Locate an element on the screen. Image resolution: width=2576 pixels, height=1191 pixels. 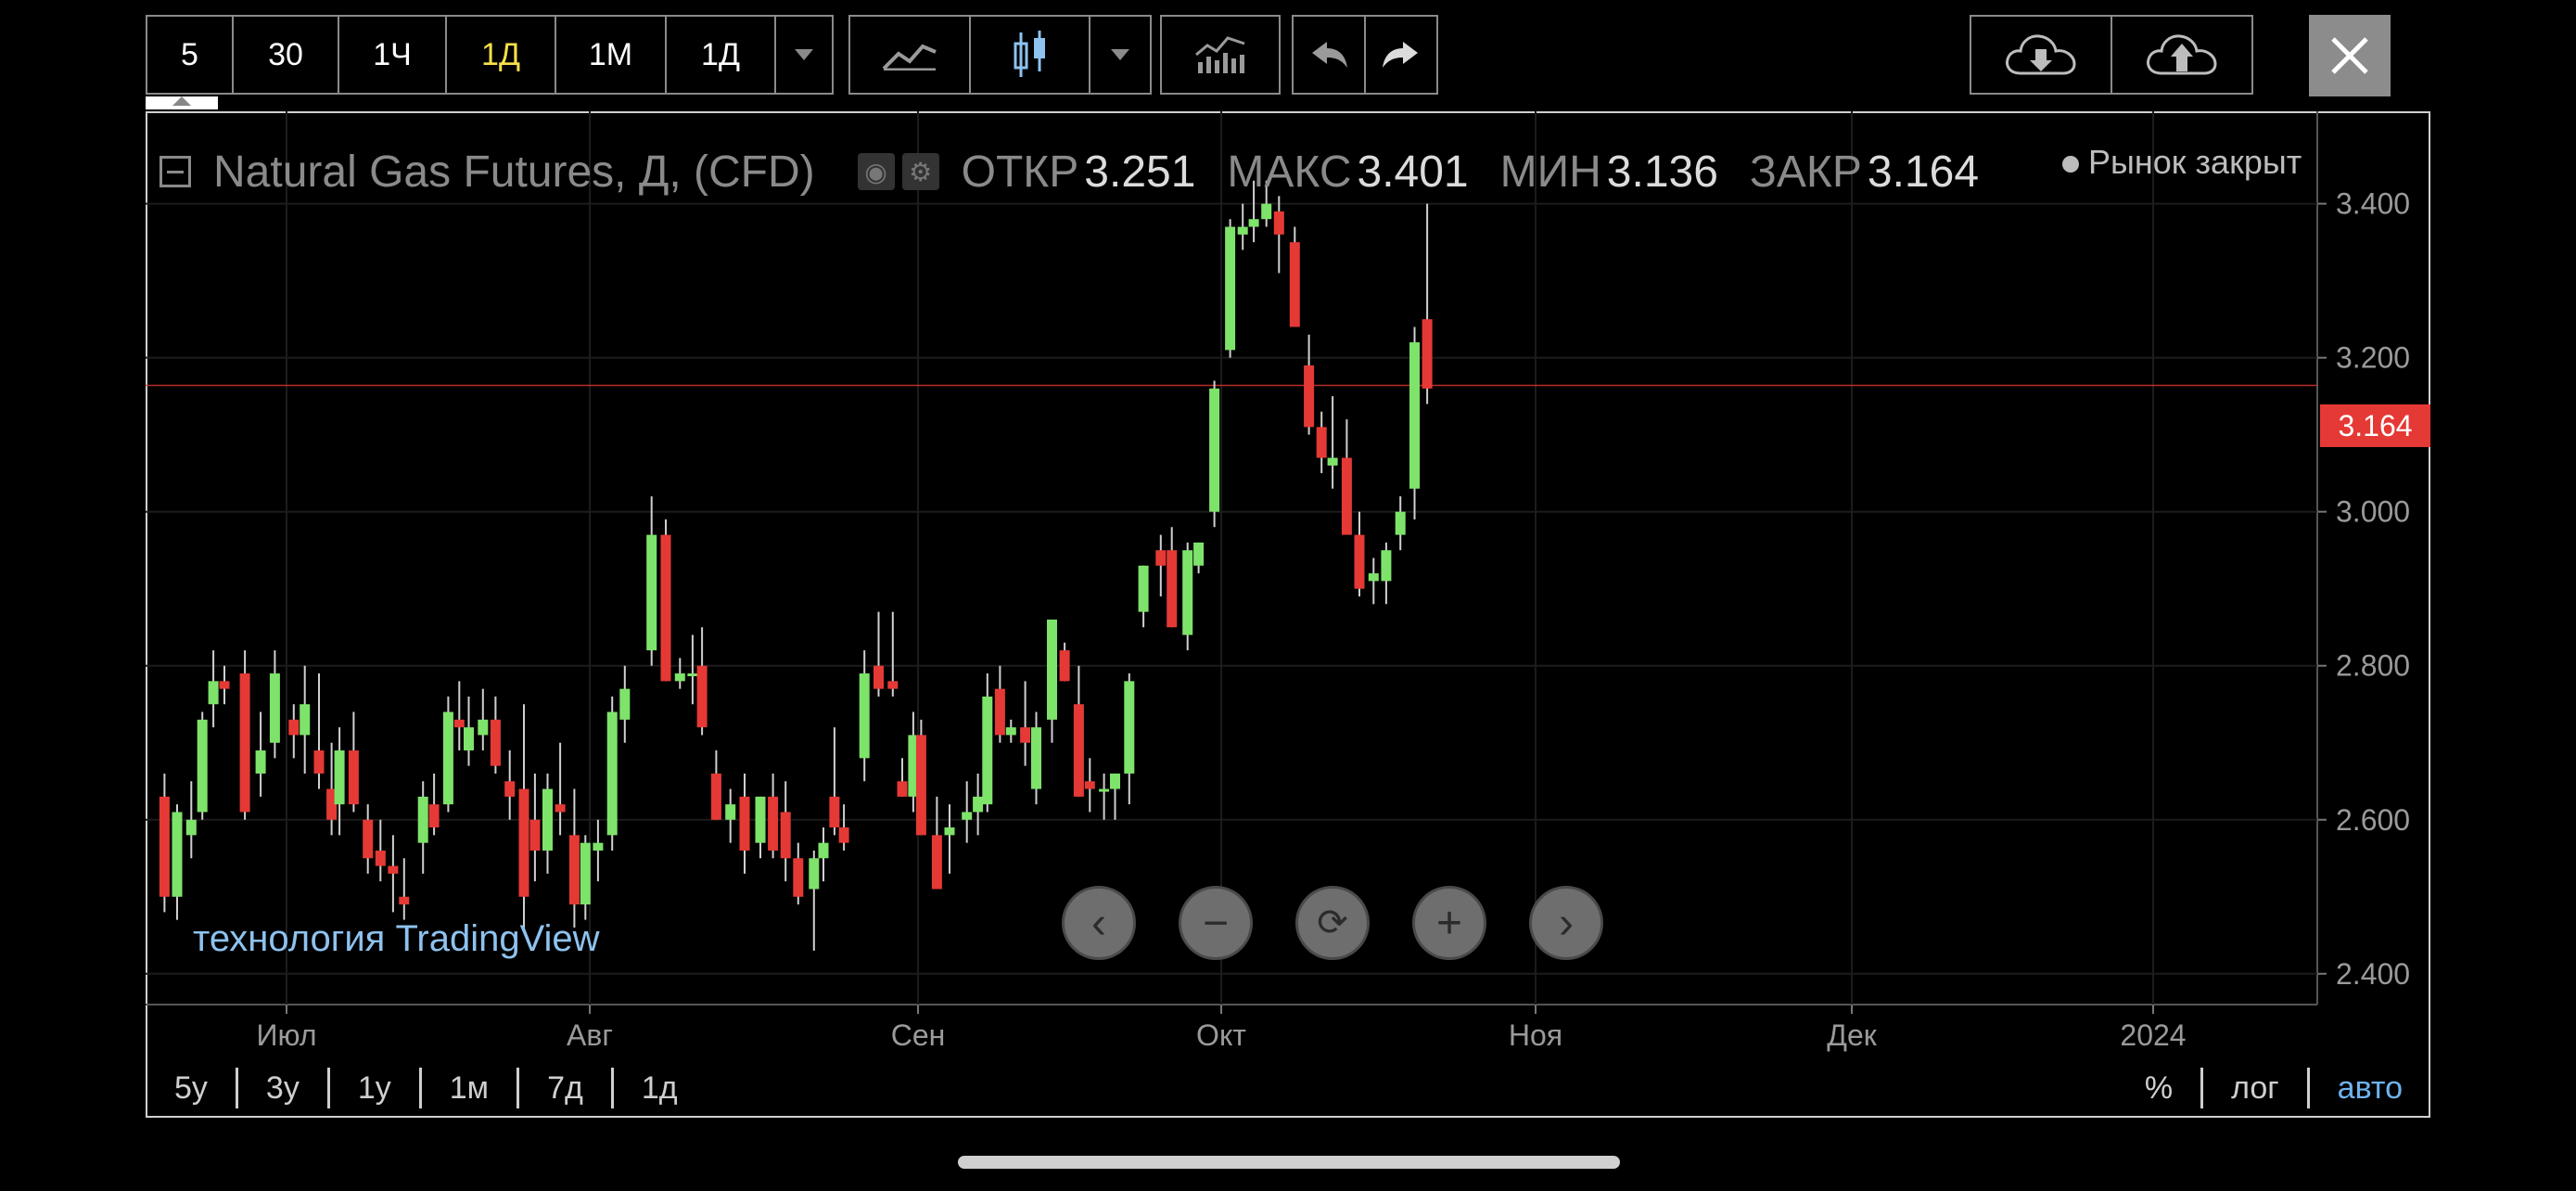
gear-icon: ⚙ is located at coordinates (920, 171).